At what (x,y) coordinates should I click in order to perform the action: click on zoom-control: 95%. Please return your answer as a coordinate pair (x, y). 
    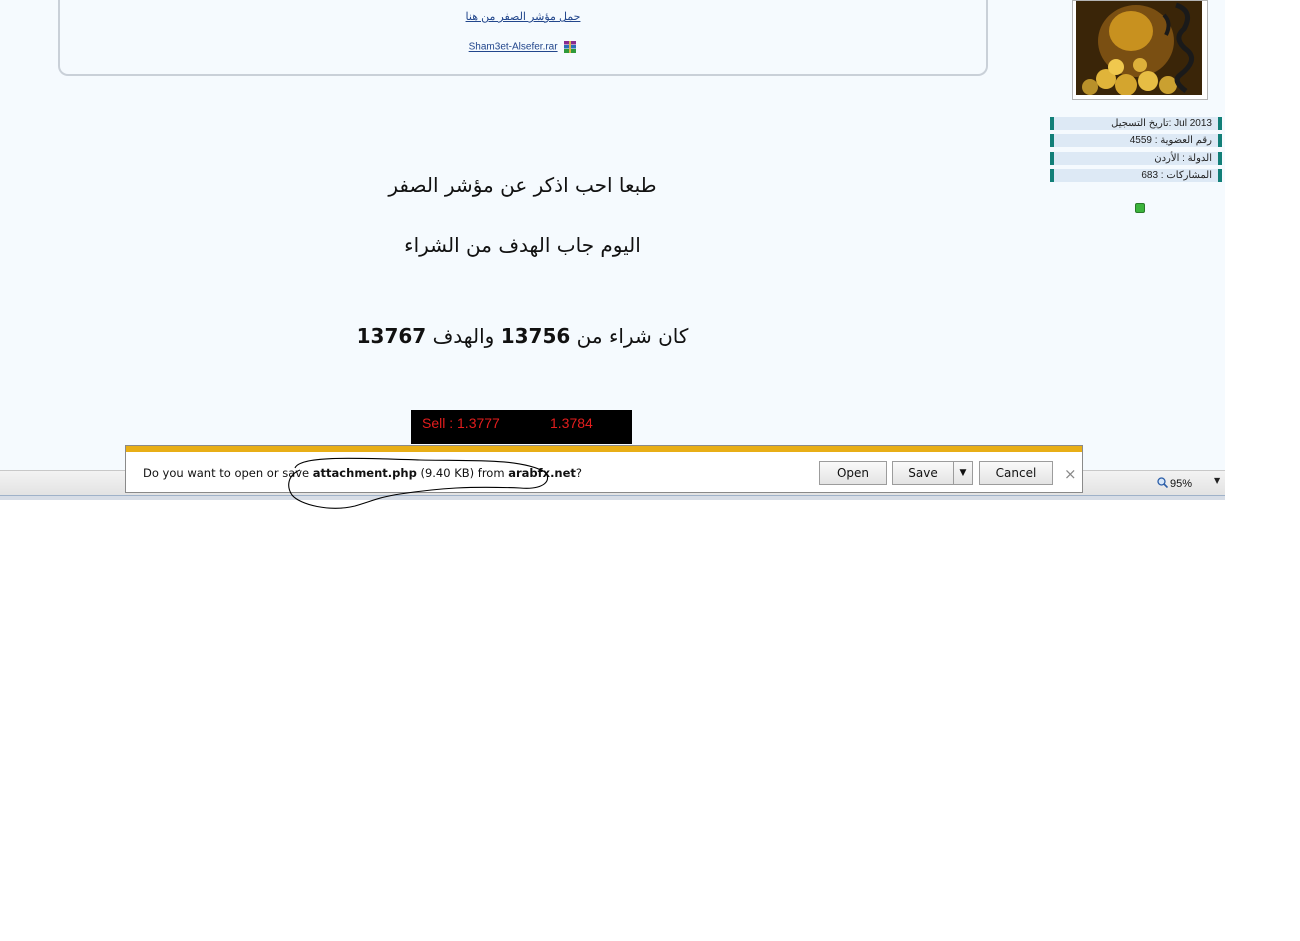
    Looking at the image, I should click on (1174, 483).